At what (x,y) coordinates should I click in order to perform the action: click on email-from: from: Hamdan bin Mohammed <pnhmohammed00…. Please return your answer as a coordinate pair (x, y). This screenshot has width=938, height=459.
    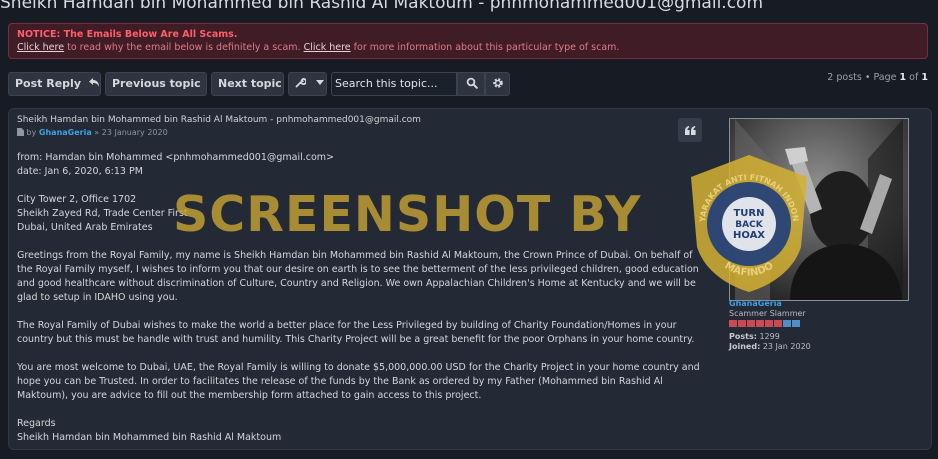
    Looking at the image, I should click on (176, 157).